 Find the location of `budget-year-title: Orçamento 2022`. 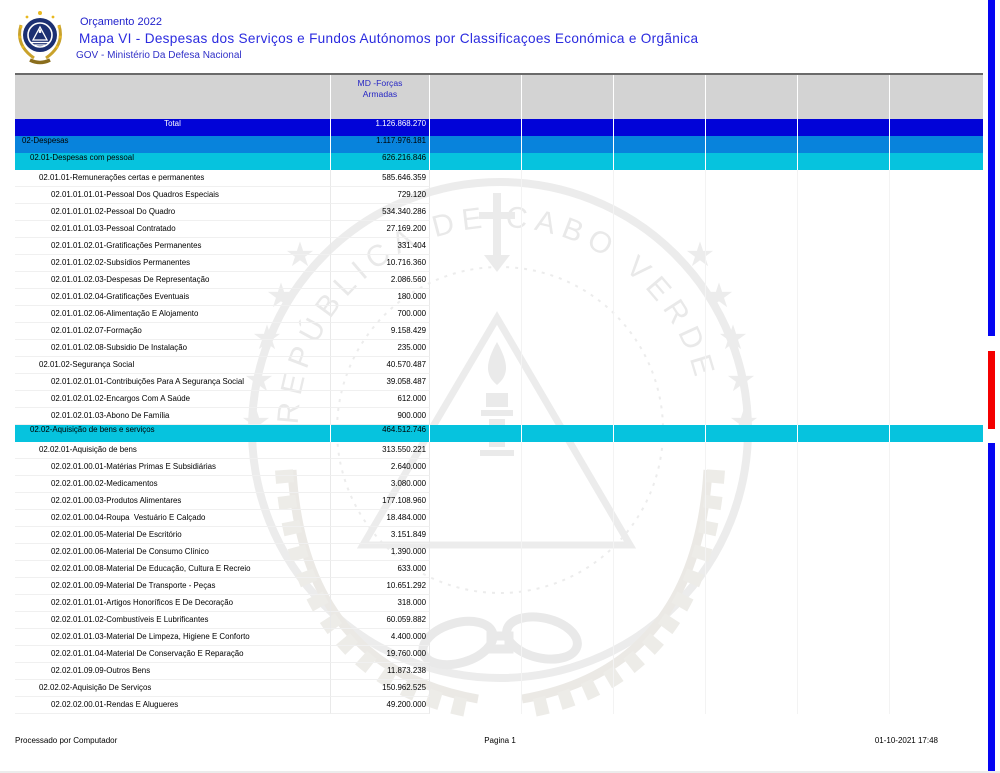

budget-year-title: Orçamento 2022 is located at coordinates (121, 22).